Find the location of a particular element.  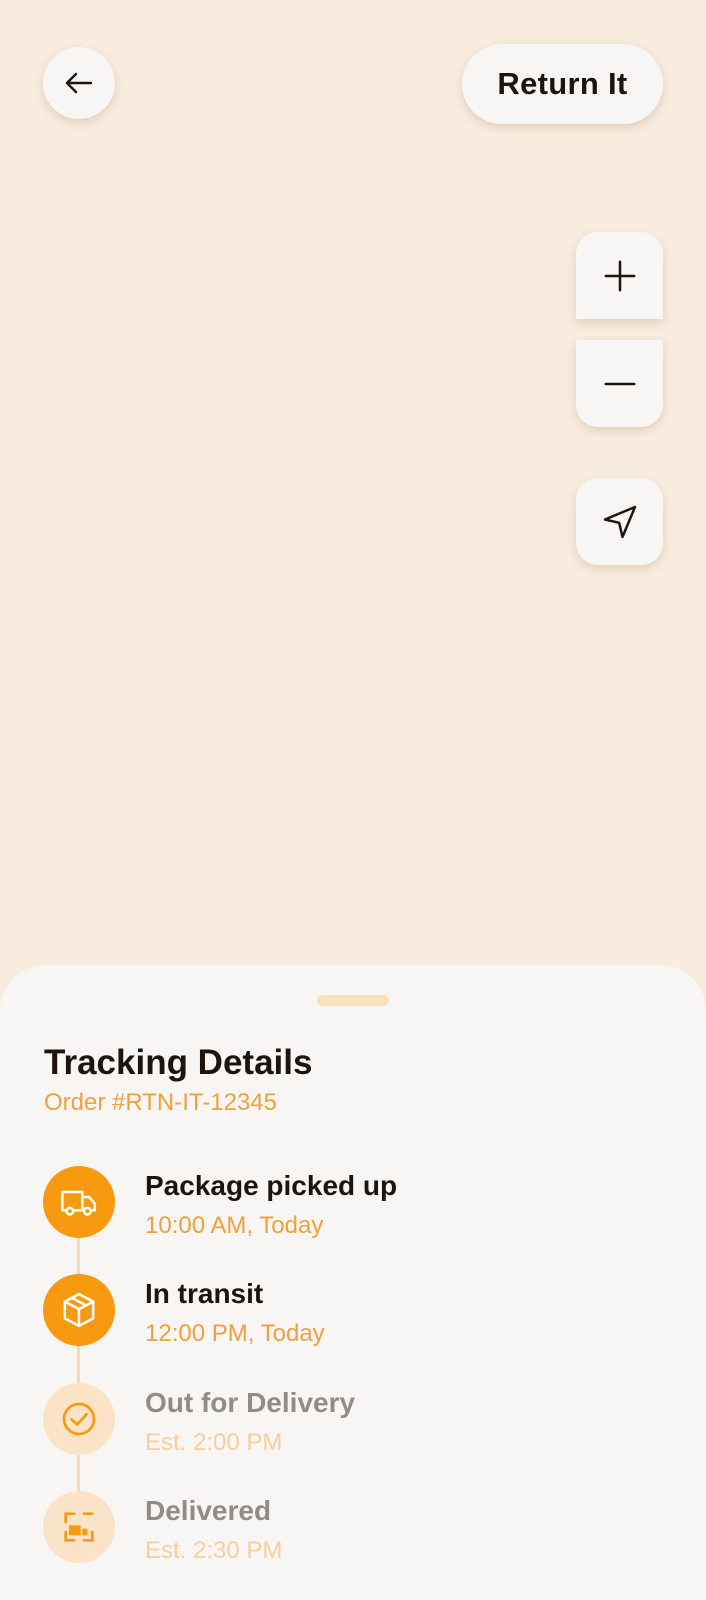

truck-icon is located at coordinates (79, 1202).